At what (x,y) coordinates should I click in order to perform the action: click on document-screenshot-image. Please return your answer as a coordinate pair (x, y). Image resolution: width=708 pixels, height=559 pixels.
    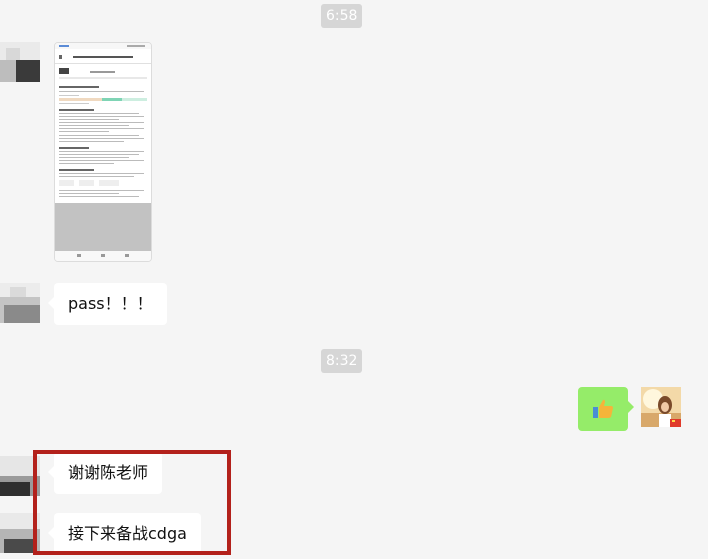
    Looking at the image, I should click on (103, 152).